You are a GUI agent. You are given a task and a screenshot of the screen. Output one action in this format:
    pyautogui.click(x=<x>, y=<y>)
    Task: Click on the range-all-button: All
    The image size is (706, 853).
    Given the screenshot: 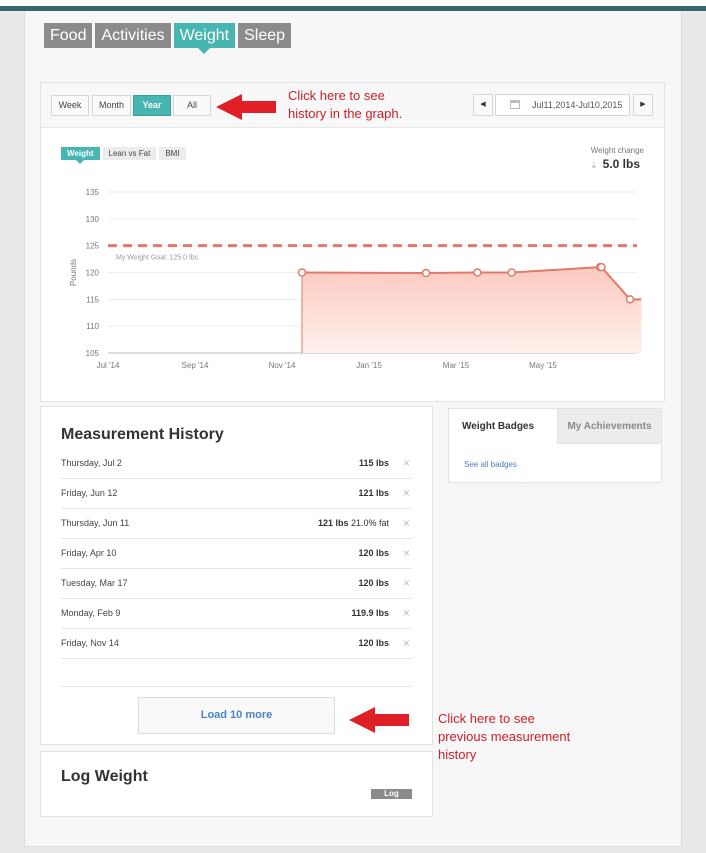 What is the action you would take?
    pyautogui.click(x=192, y=105)
    